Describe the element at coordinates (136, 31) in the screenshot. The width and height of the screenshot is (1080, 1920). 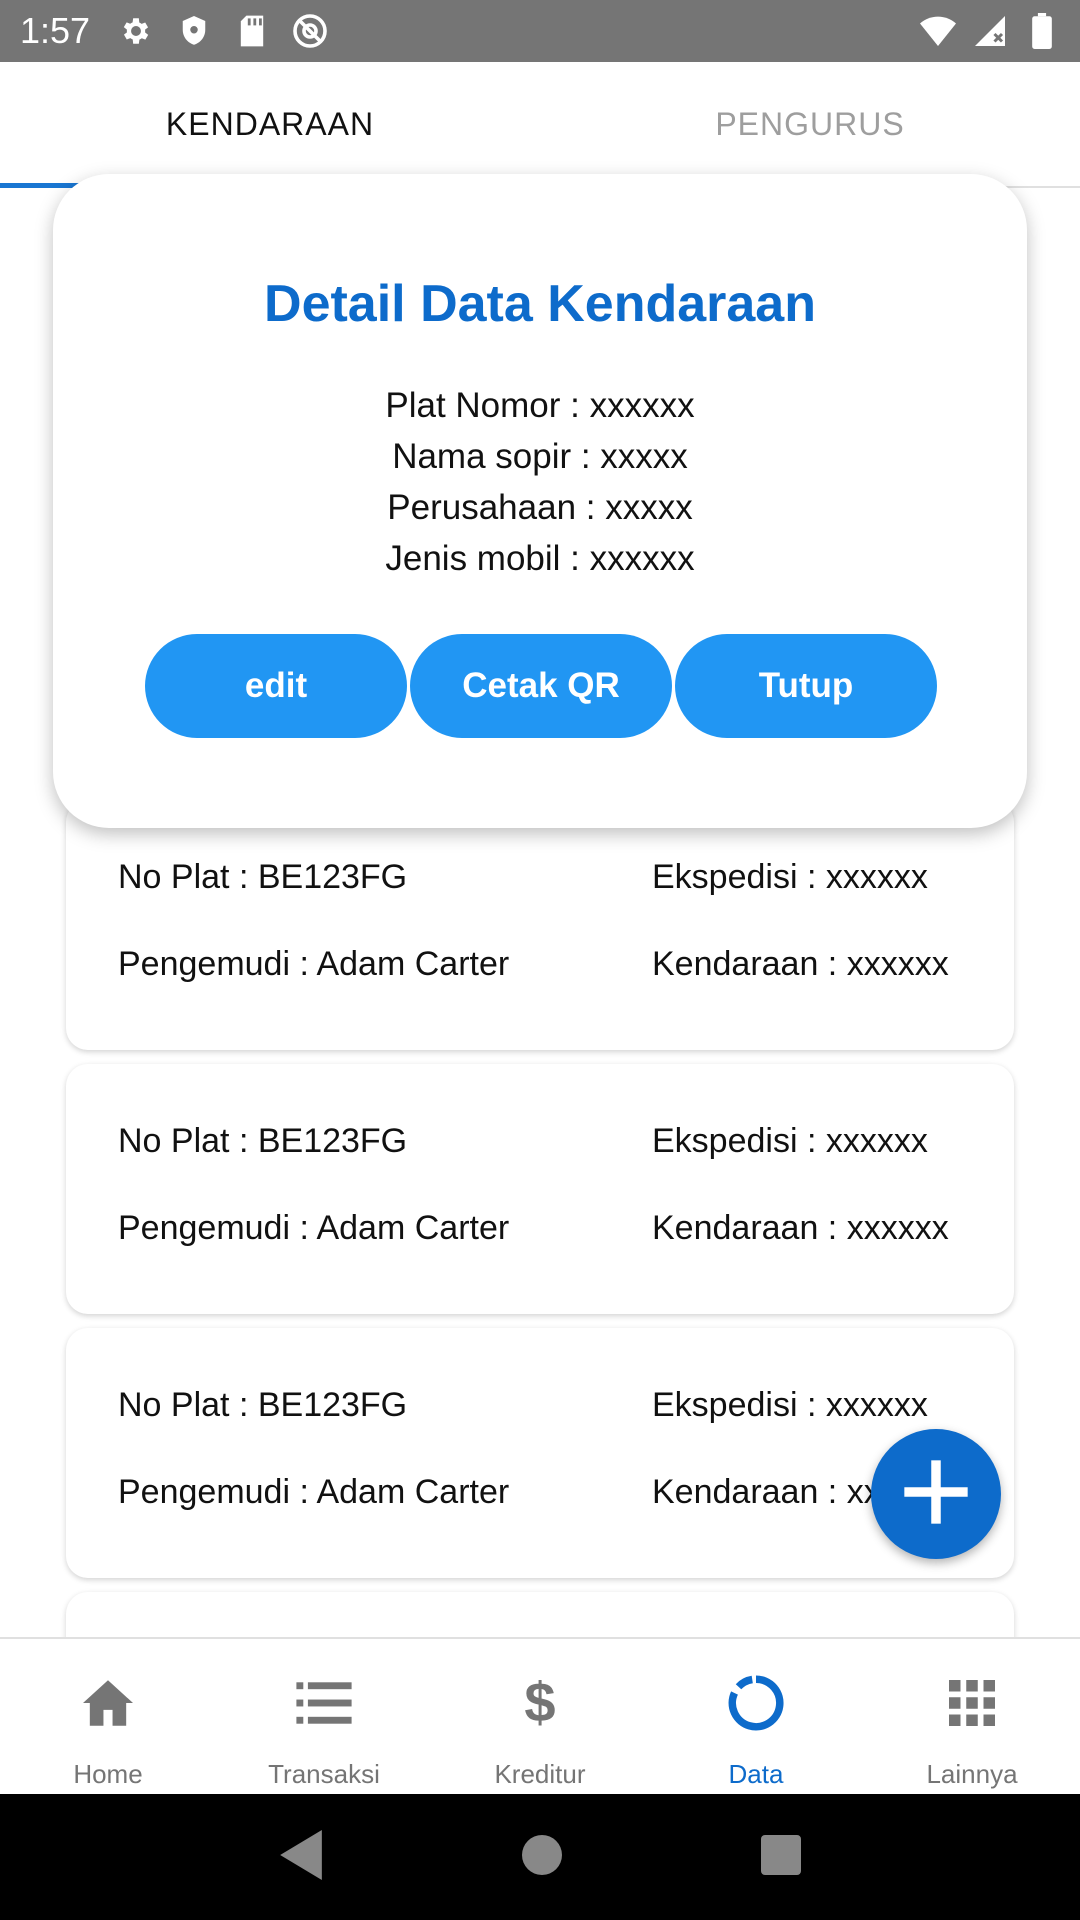
I see `gear-icon` at that location.